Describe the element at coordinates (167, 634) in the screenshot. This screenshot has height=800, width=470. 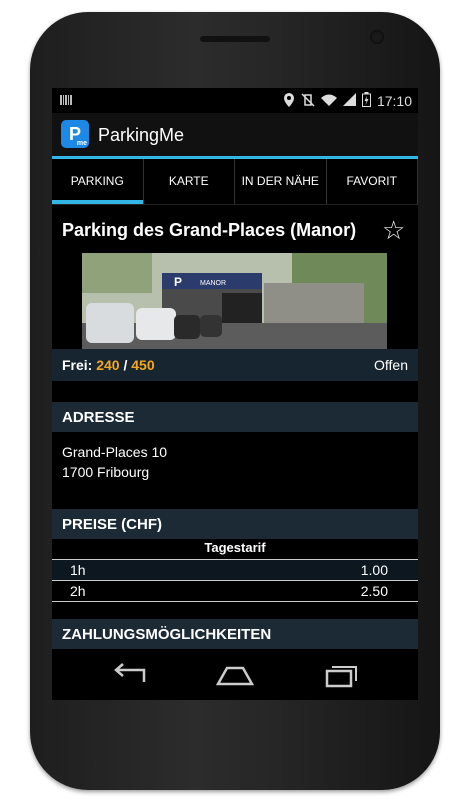
I see `section-title-payment: ZAHLUNGSMÖGLICHKEITEN` at that location.